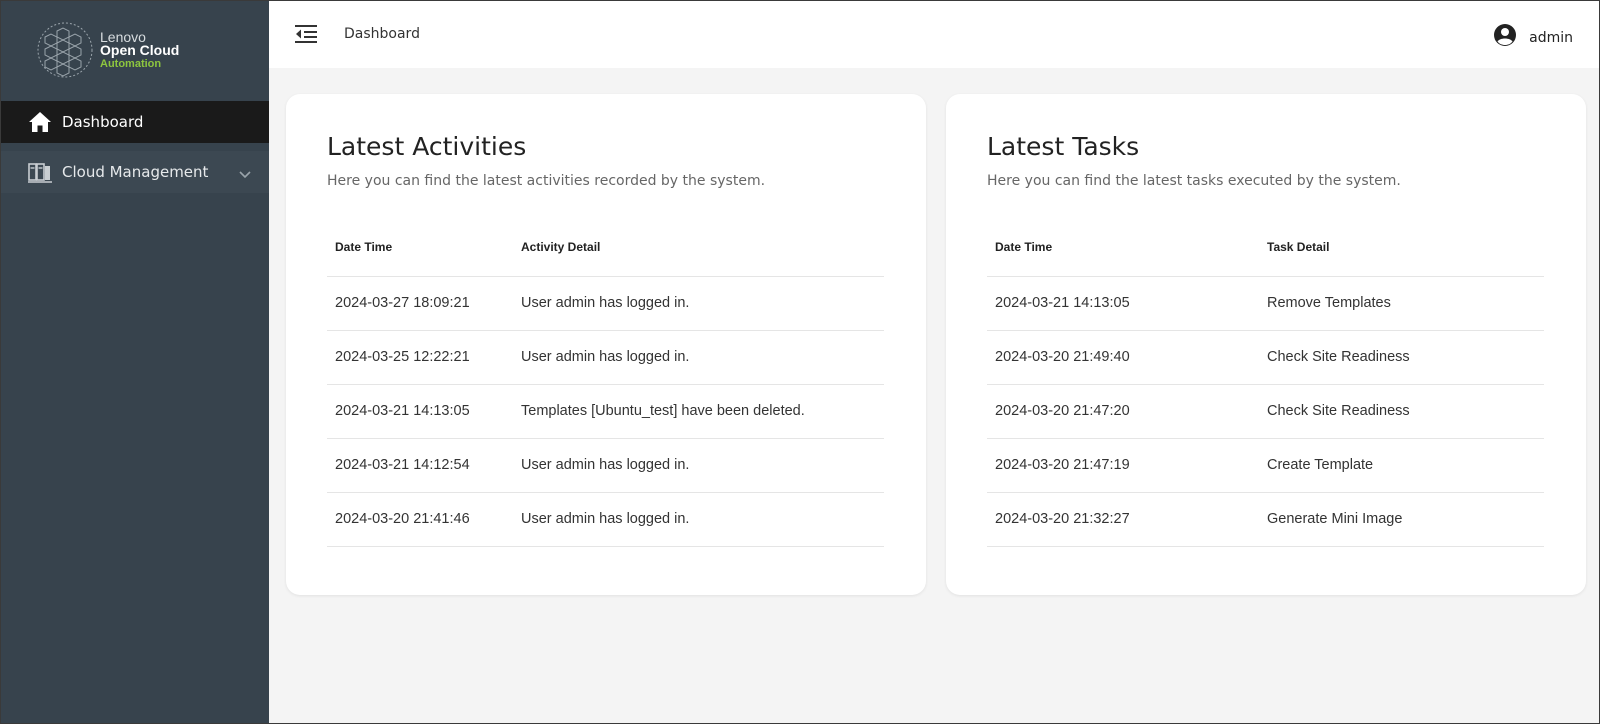  What do you see at coordinates (1401, 303) in the screenshot?
I see `cell-detail: Remove Templates` at bounding box center [1401, 303].